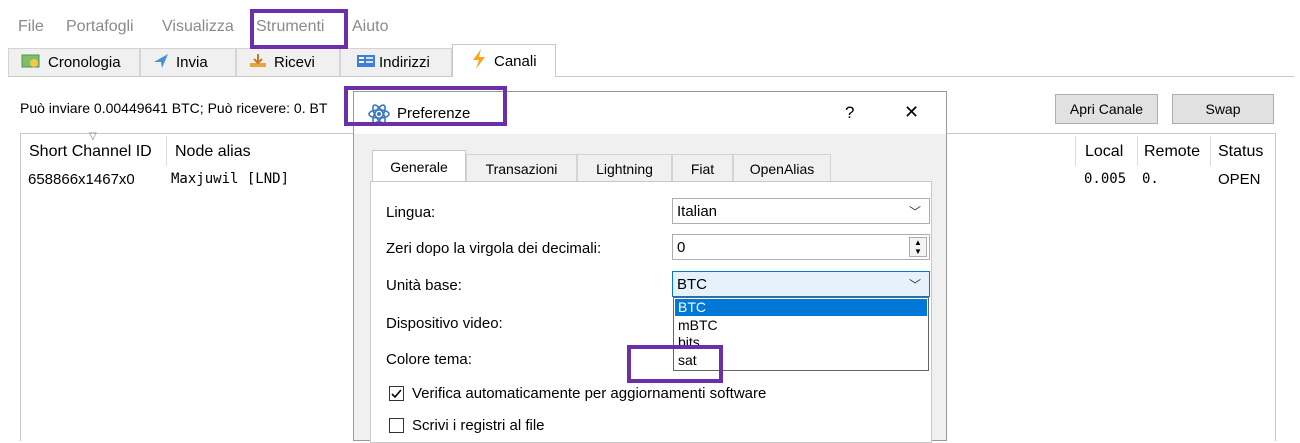 Image resolution: width=1300 pixels, height=443 pixels. I want to click on tab-general: Generale, so click(419, 166).